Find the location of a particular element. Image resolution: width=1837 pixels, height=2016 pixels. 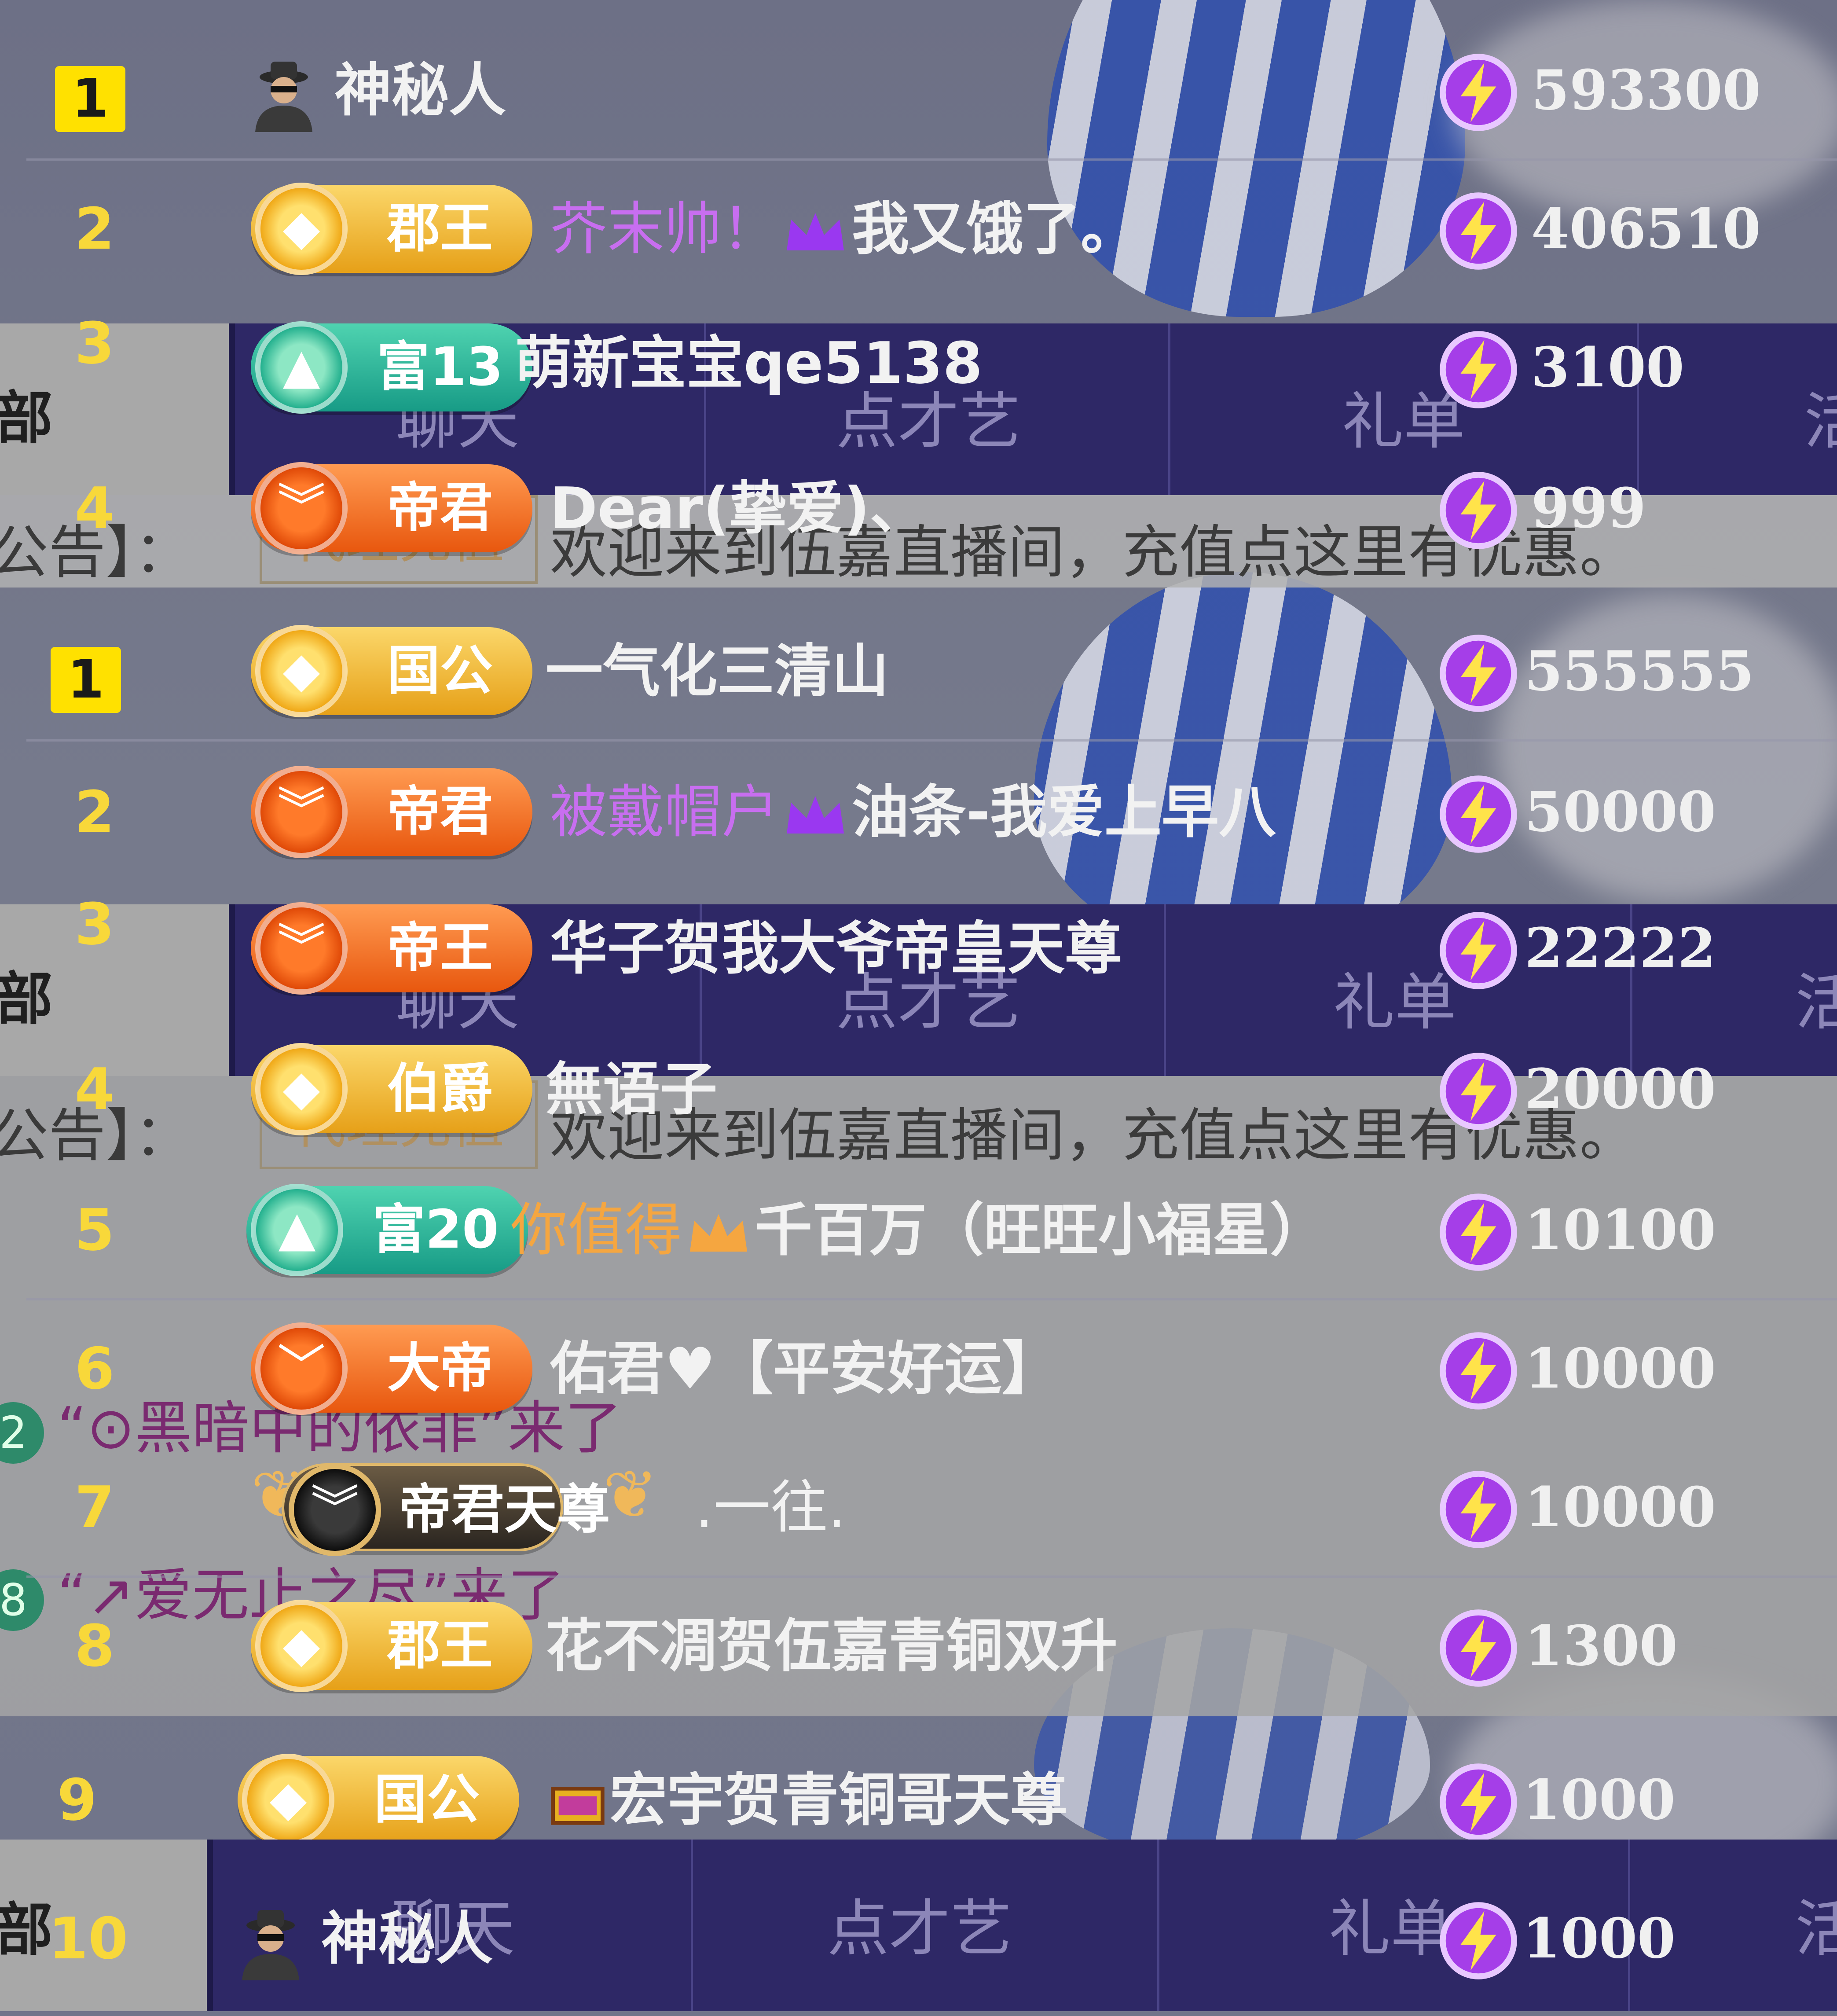

user-name-text: 我又饿了。 is located at coordinates (995, 228).